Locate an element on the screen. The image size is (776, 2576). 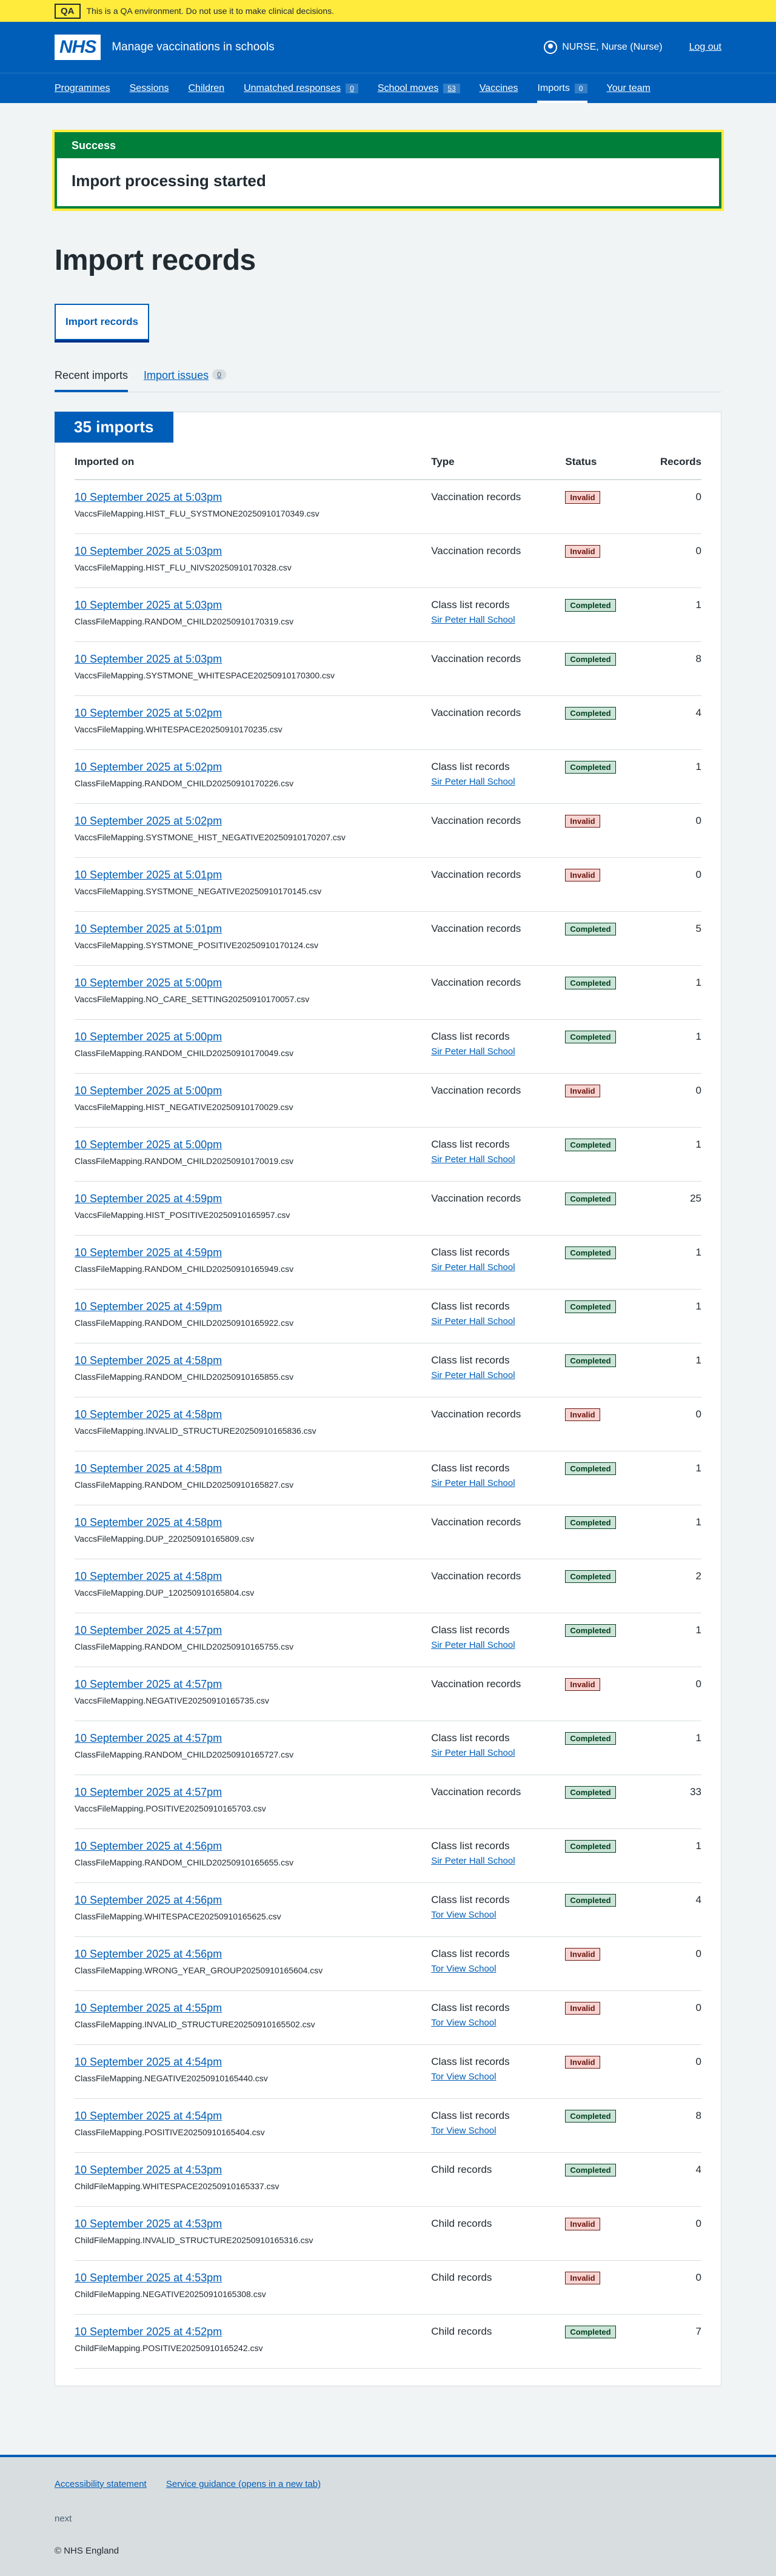
import-type: Vaccination records is located at coordinates (476, 1522).